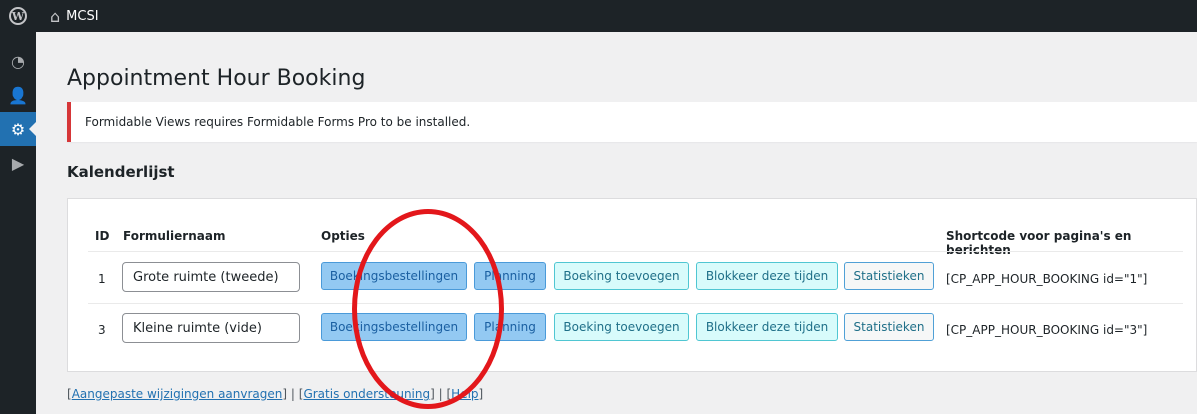 Image resolution: width=1197 pixels, height=414 pixels. Describe the element at coordinates (55, 16) in the screenshot. I see `home-icon: ⌂` at that location.